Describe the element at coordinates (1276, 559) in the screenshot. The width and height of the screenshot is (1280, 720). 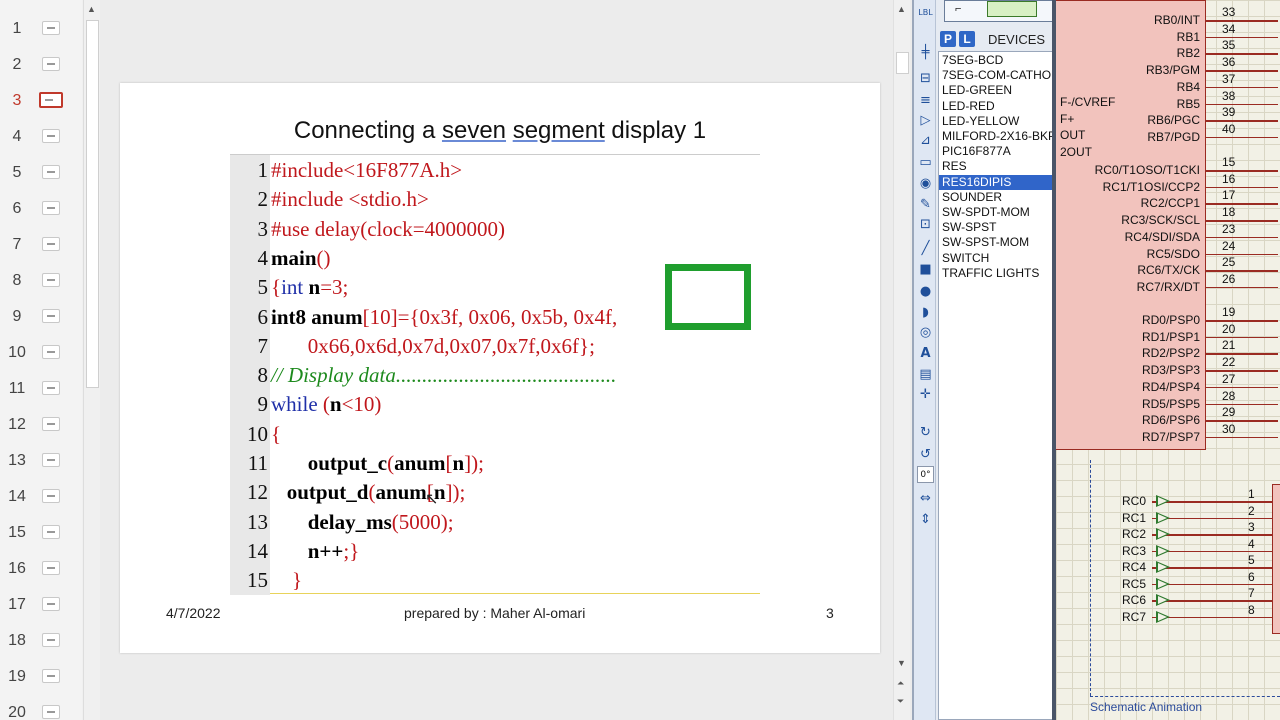
I see `res16dipis-component` at that location.